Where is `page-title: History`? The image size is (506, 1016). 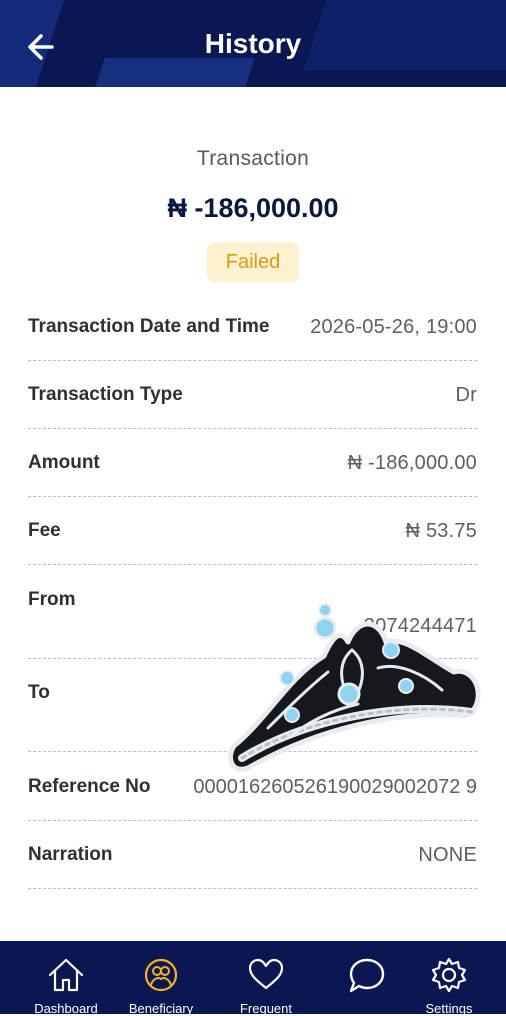
page-title: History is located at coordinates (253, 43).